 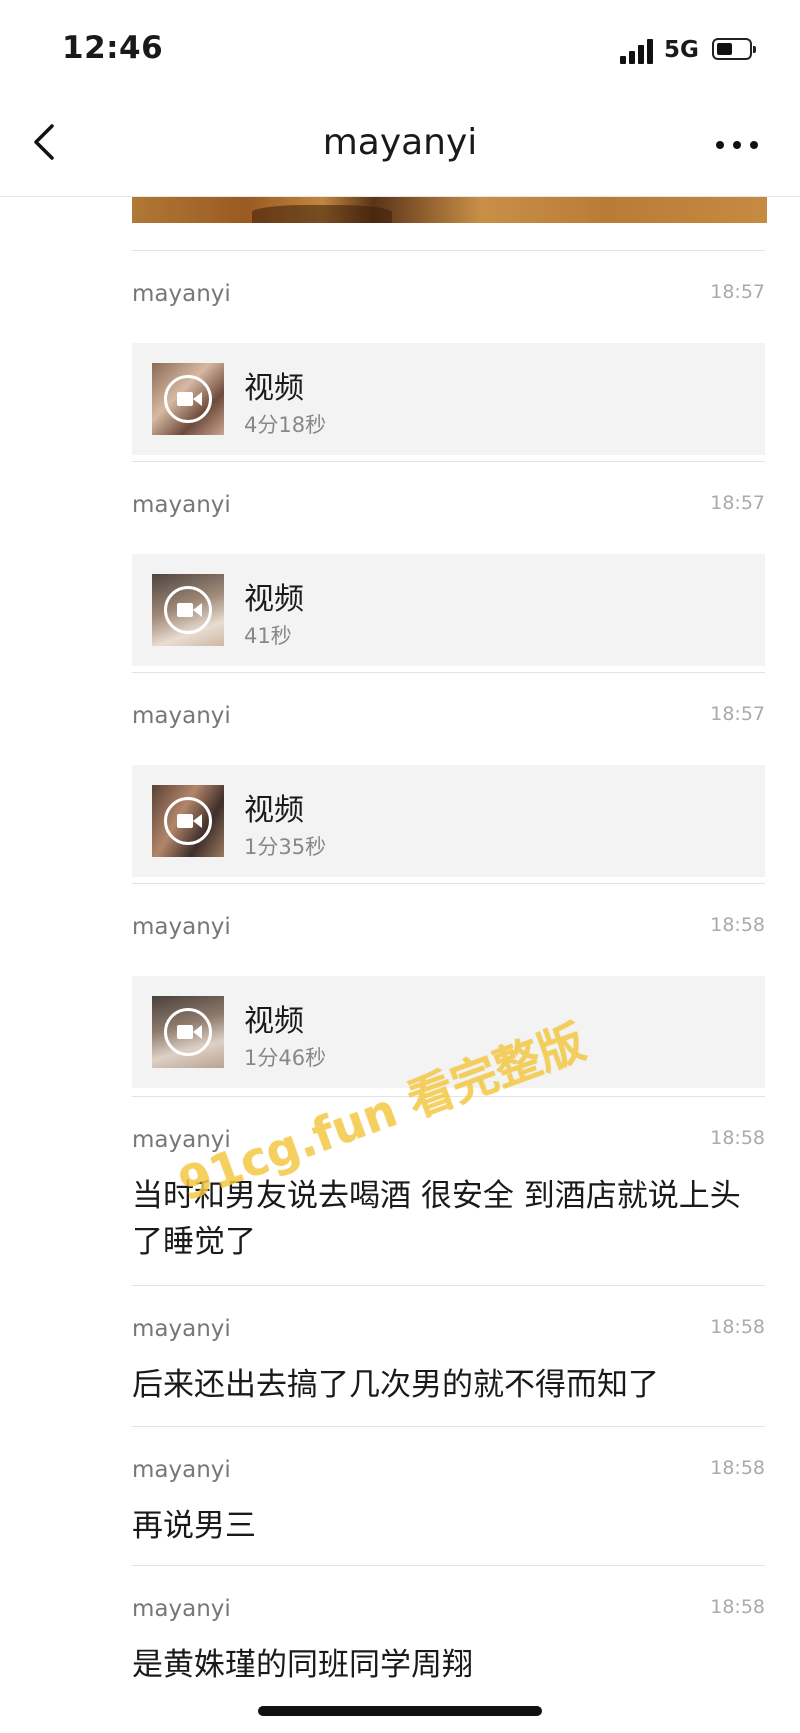 What do you see at coordinates (448, 610) in the screenshot?
I see `video-card: 视频 41秒` at bounding box center [448, 610].